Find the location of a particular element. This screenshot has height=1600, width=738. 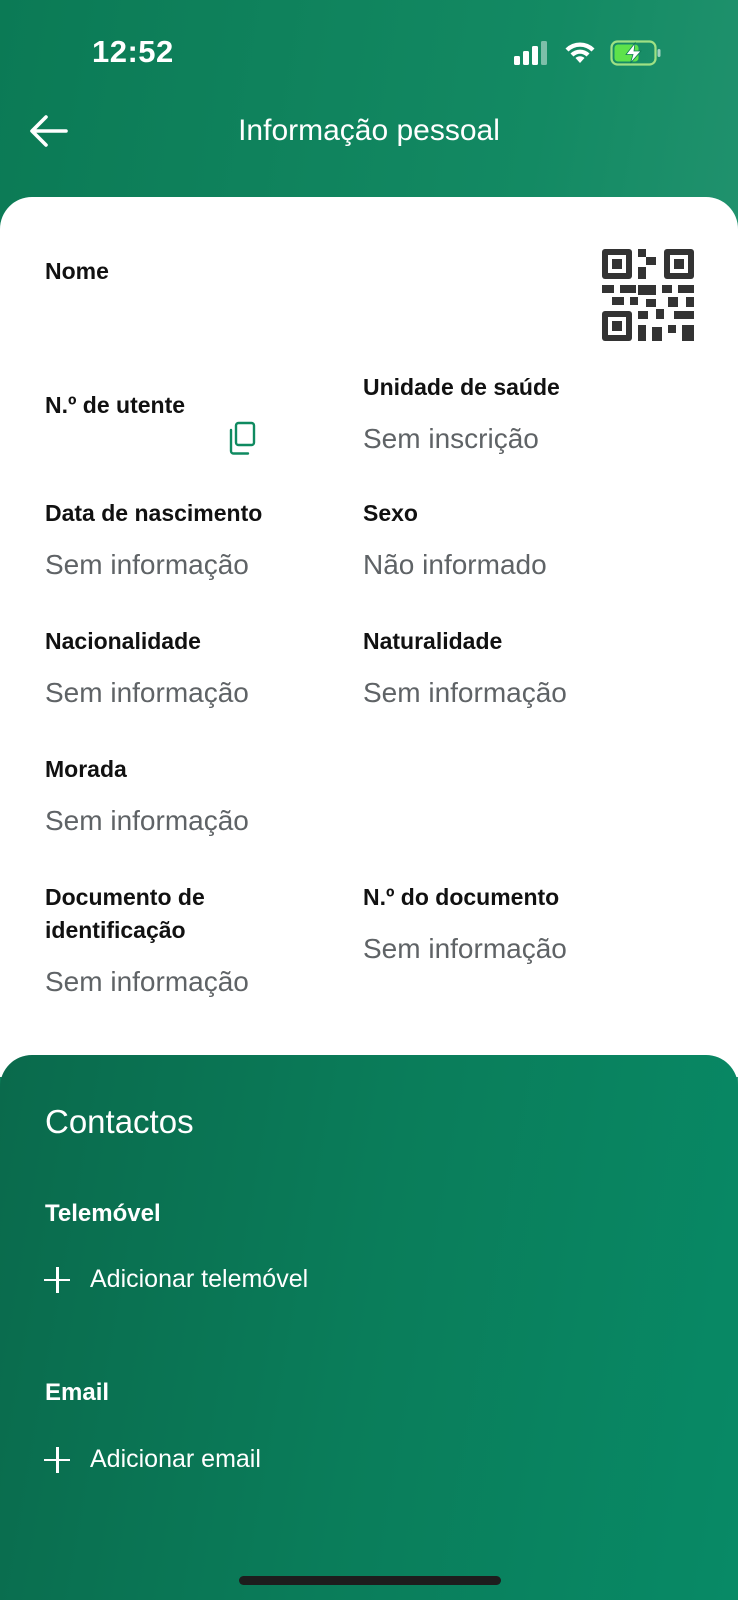

field-doc-number-label: N.º do documento is located at coordinates (461, 897).